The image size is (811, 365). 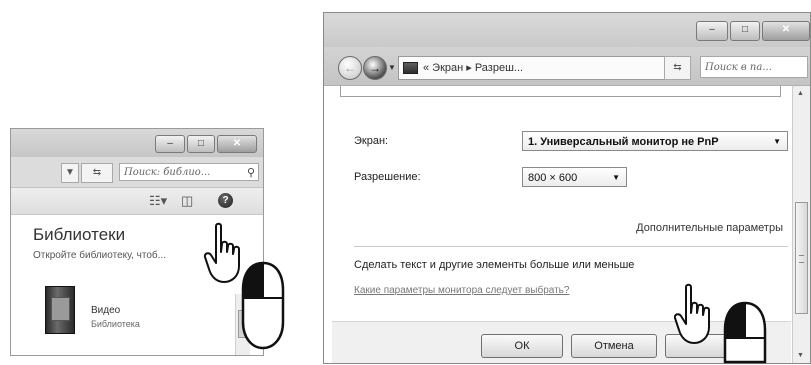 What do you see at coordinates (387, 177) in the screenshot?
I see `resolution-label: Разрешение:` at bounding box center [387, 177].